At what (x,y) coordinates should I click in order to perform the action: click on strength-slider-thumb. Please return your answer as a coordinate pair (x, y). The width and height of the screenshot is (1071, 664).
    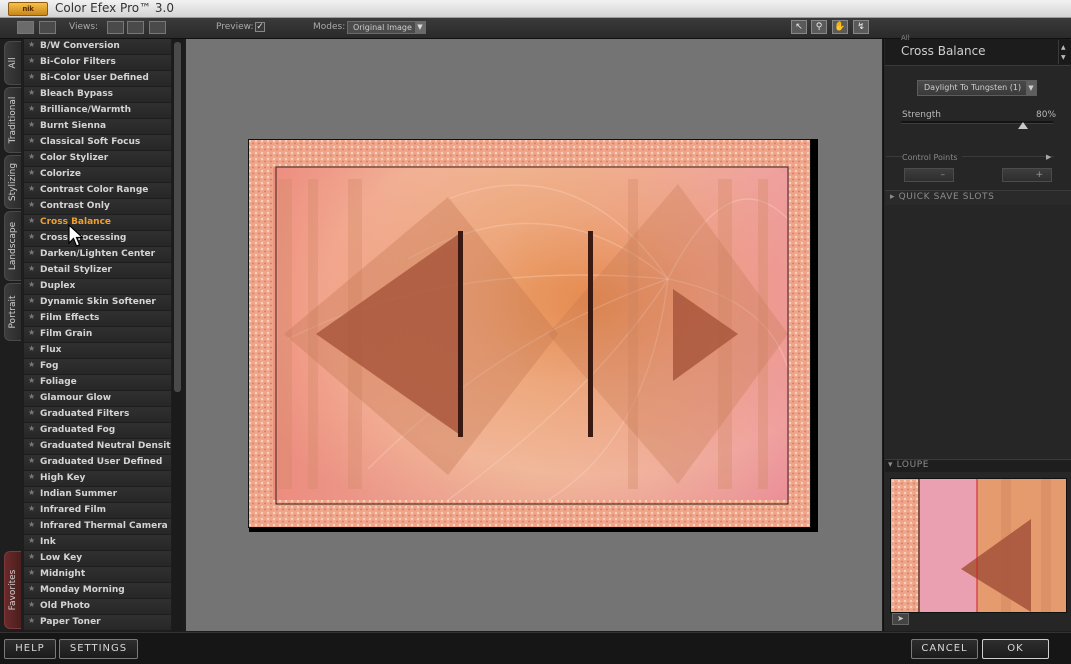
    Looking at the image, I should click on (1022, 125).